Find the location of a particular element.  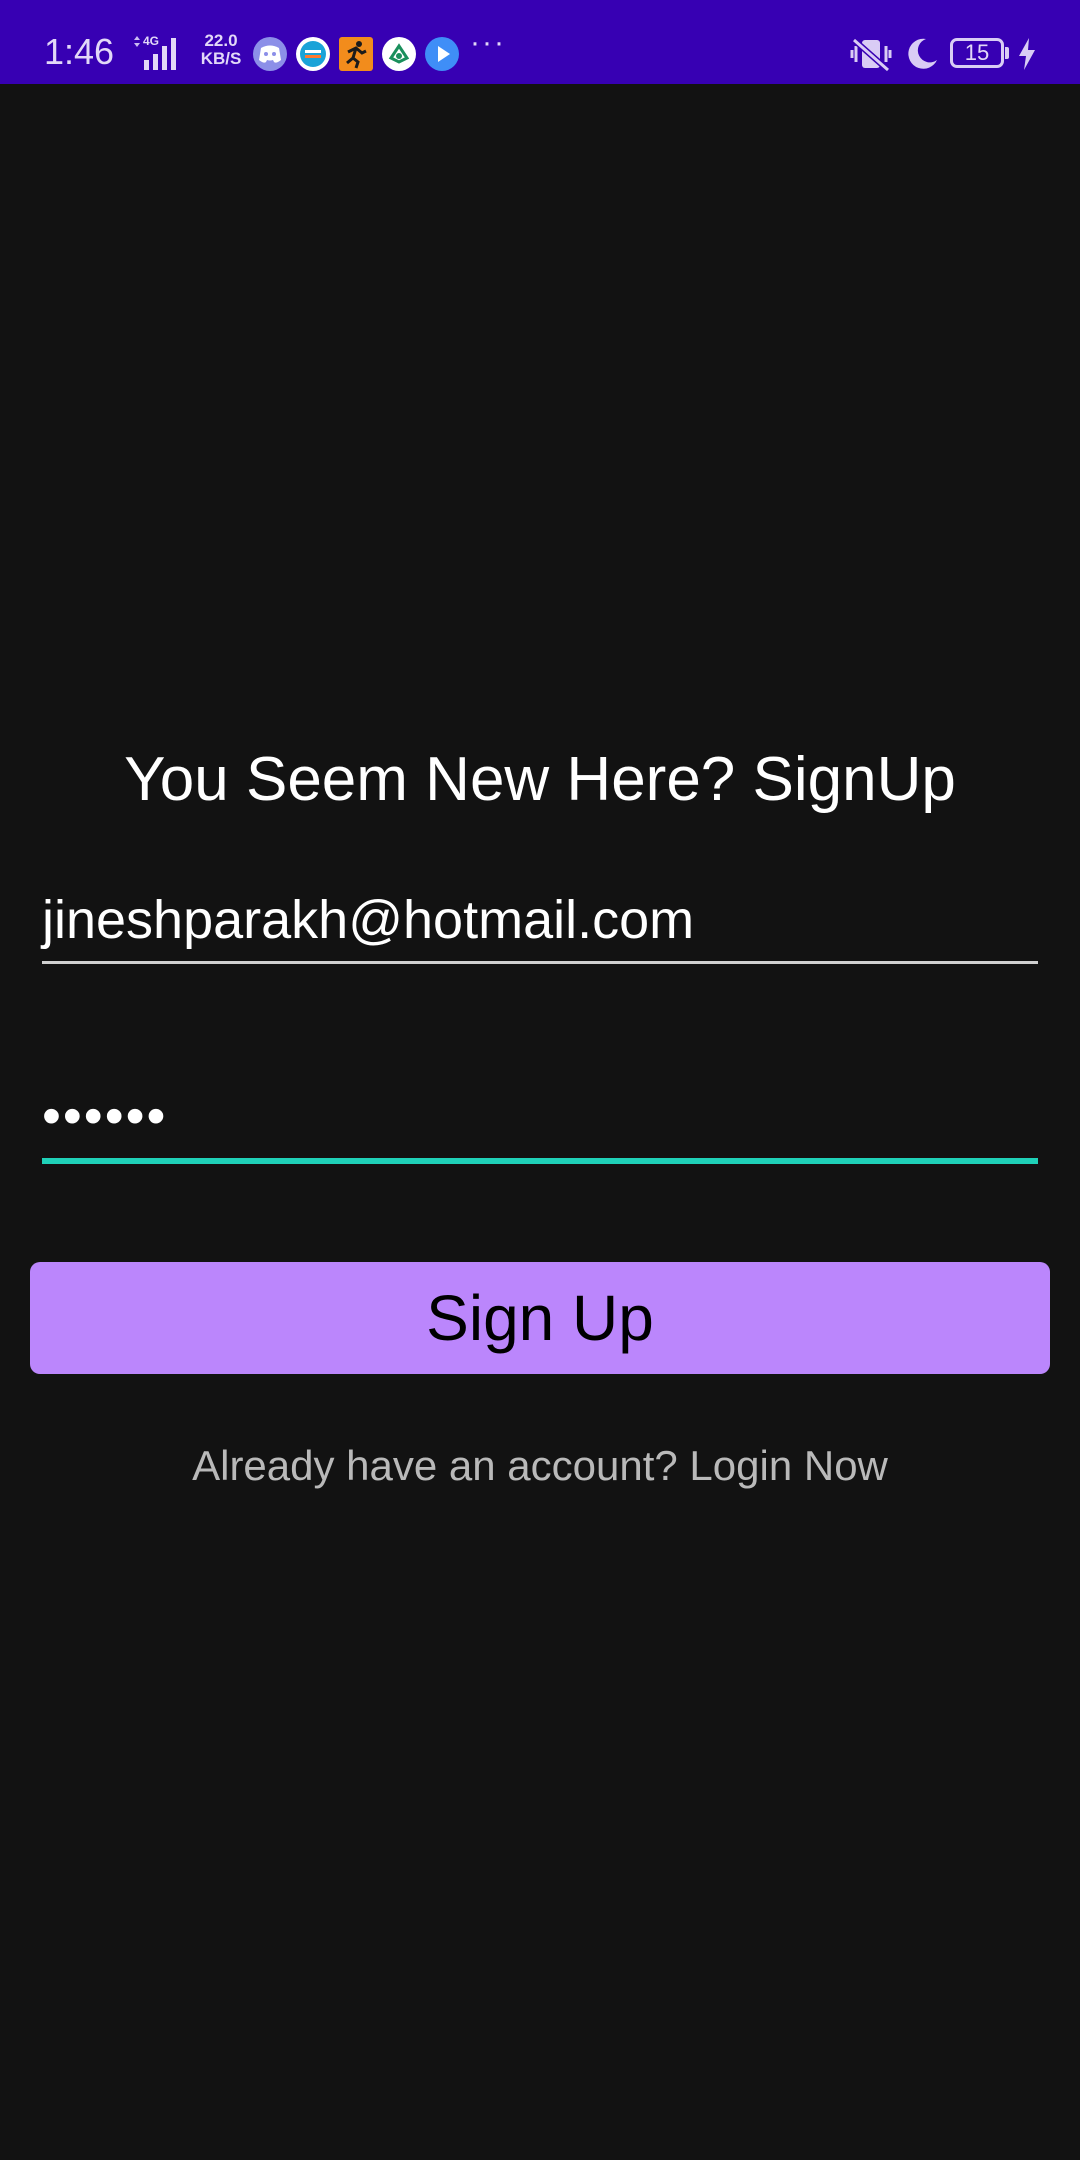

speed-value: 22.0 is located at coordinates (221, 40).